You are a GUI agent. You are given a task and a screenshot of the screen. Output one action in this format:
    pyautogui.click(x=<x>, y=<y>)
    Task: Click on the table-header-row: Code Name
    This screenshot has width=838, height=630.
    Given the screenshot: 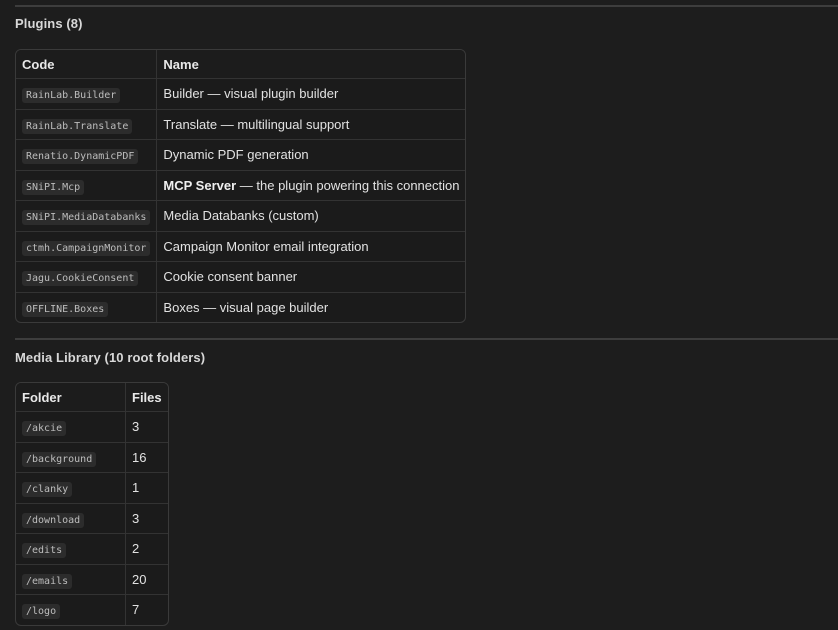 What is the action you would take?
    pyautogui.click(x=241, y=64)
    